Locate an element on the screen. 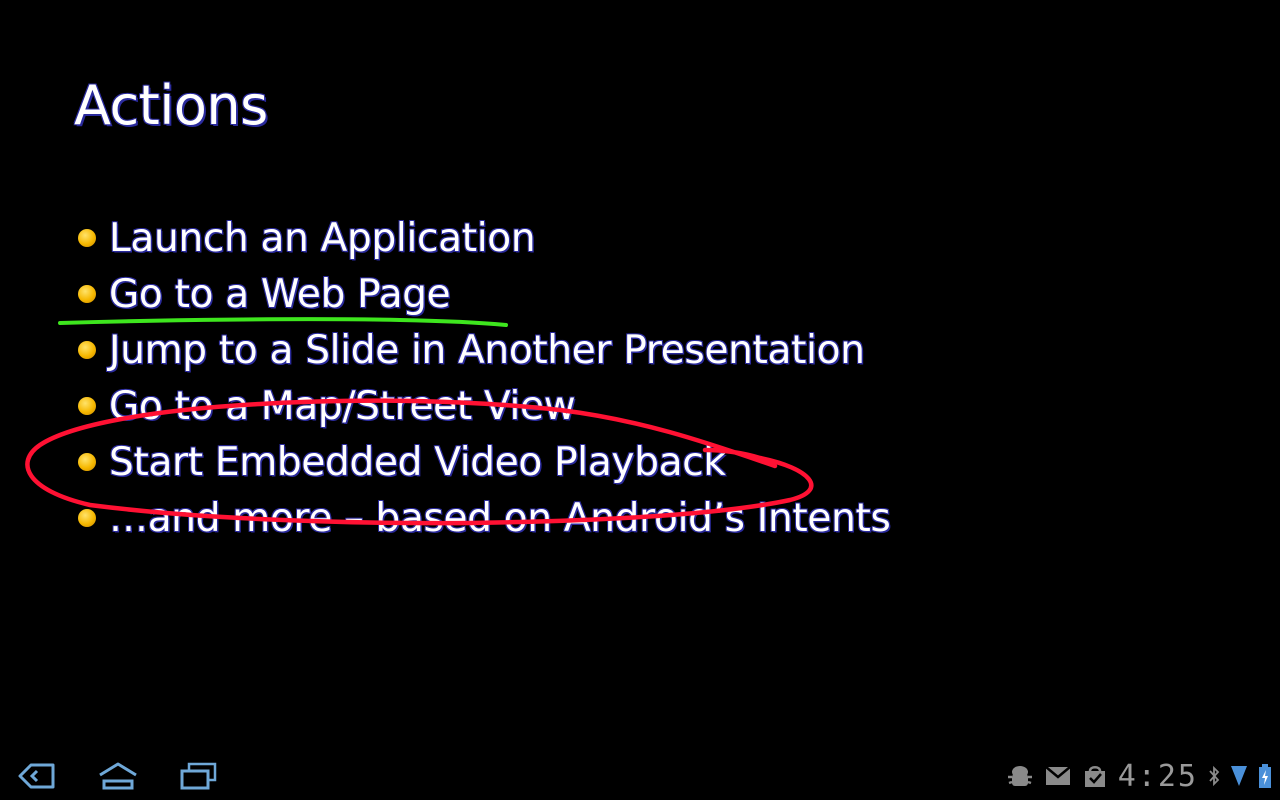 The width and height of the screenshot is (1280, 800). bullet-item-jump-slide: Jump to a Slide in Another Presentation is located at coordinates (484, 350).